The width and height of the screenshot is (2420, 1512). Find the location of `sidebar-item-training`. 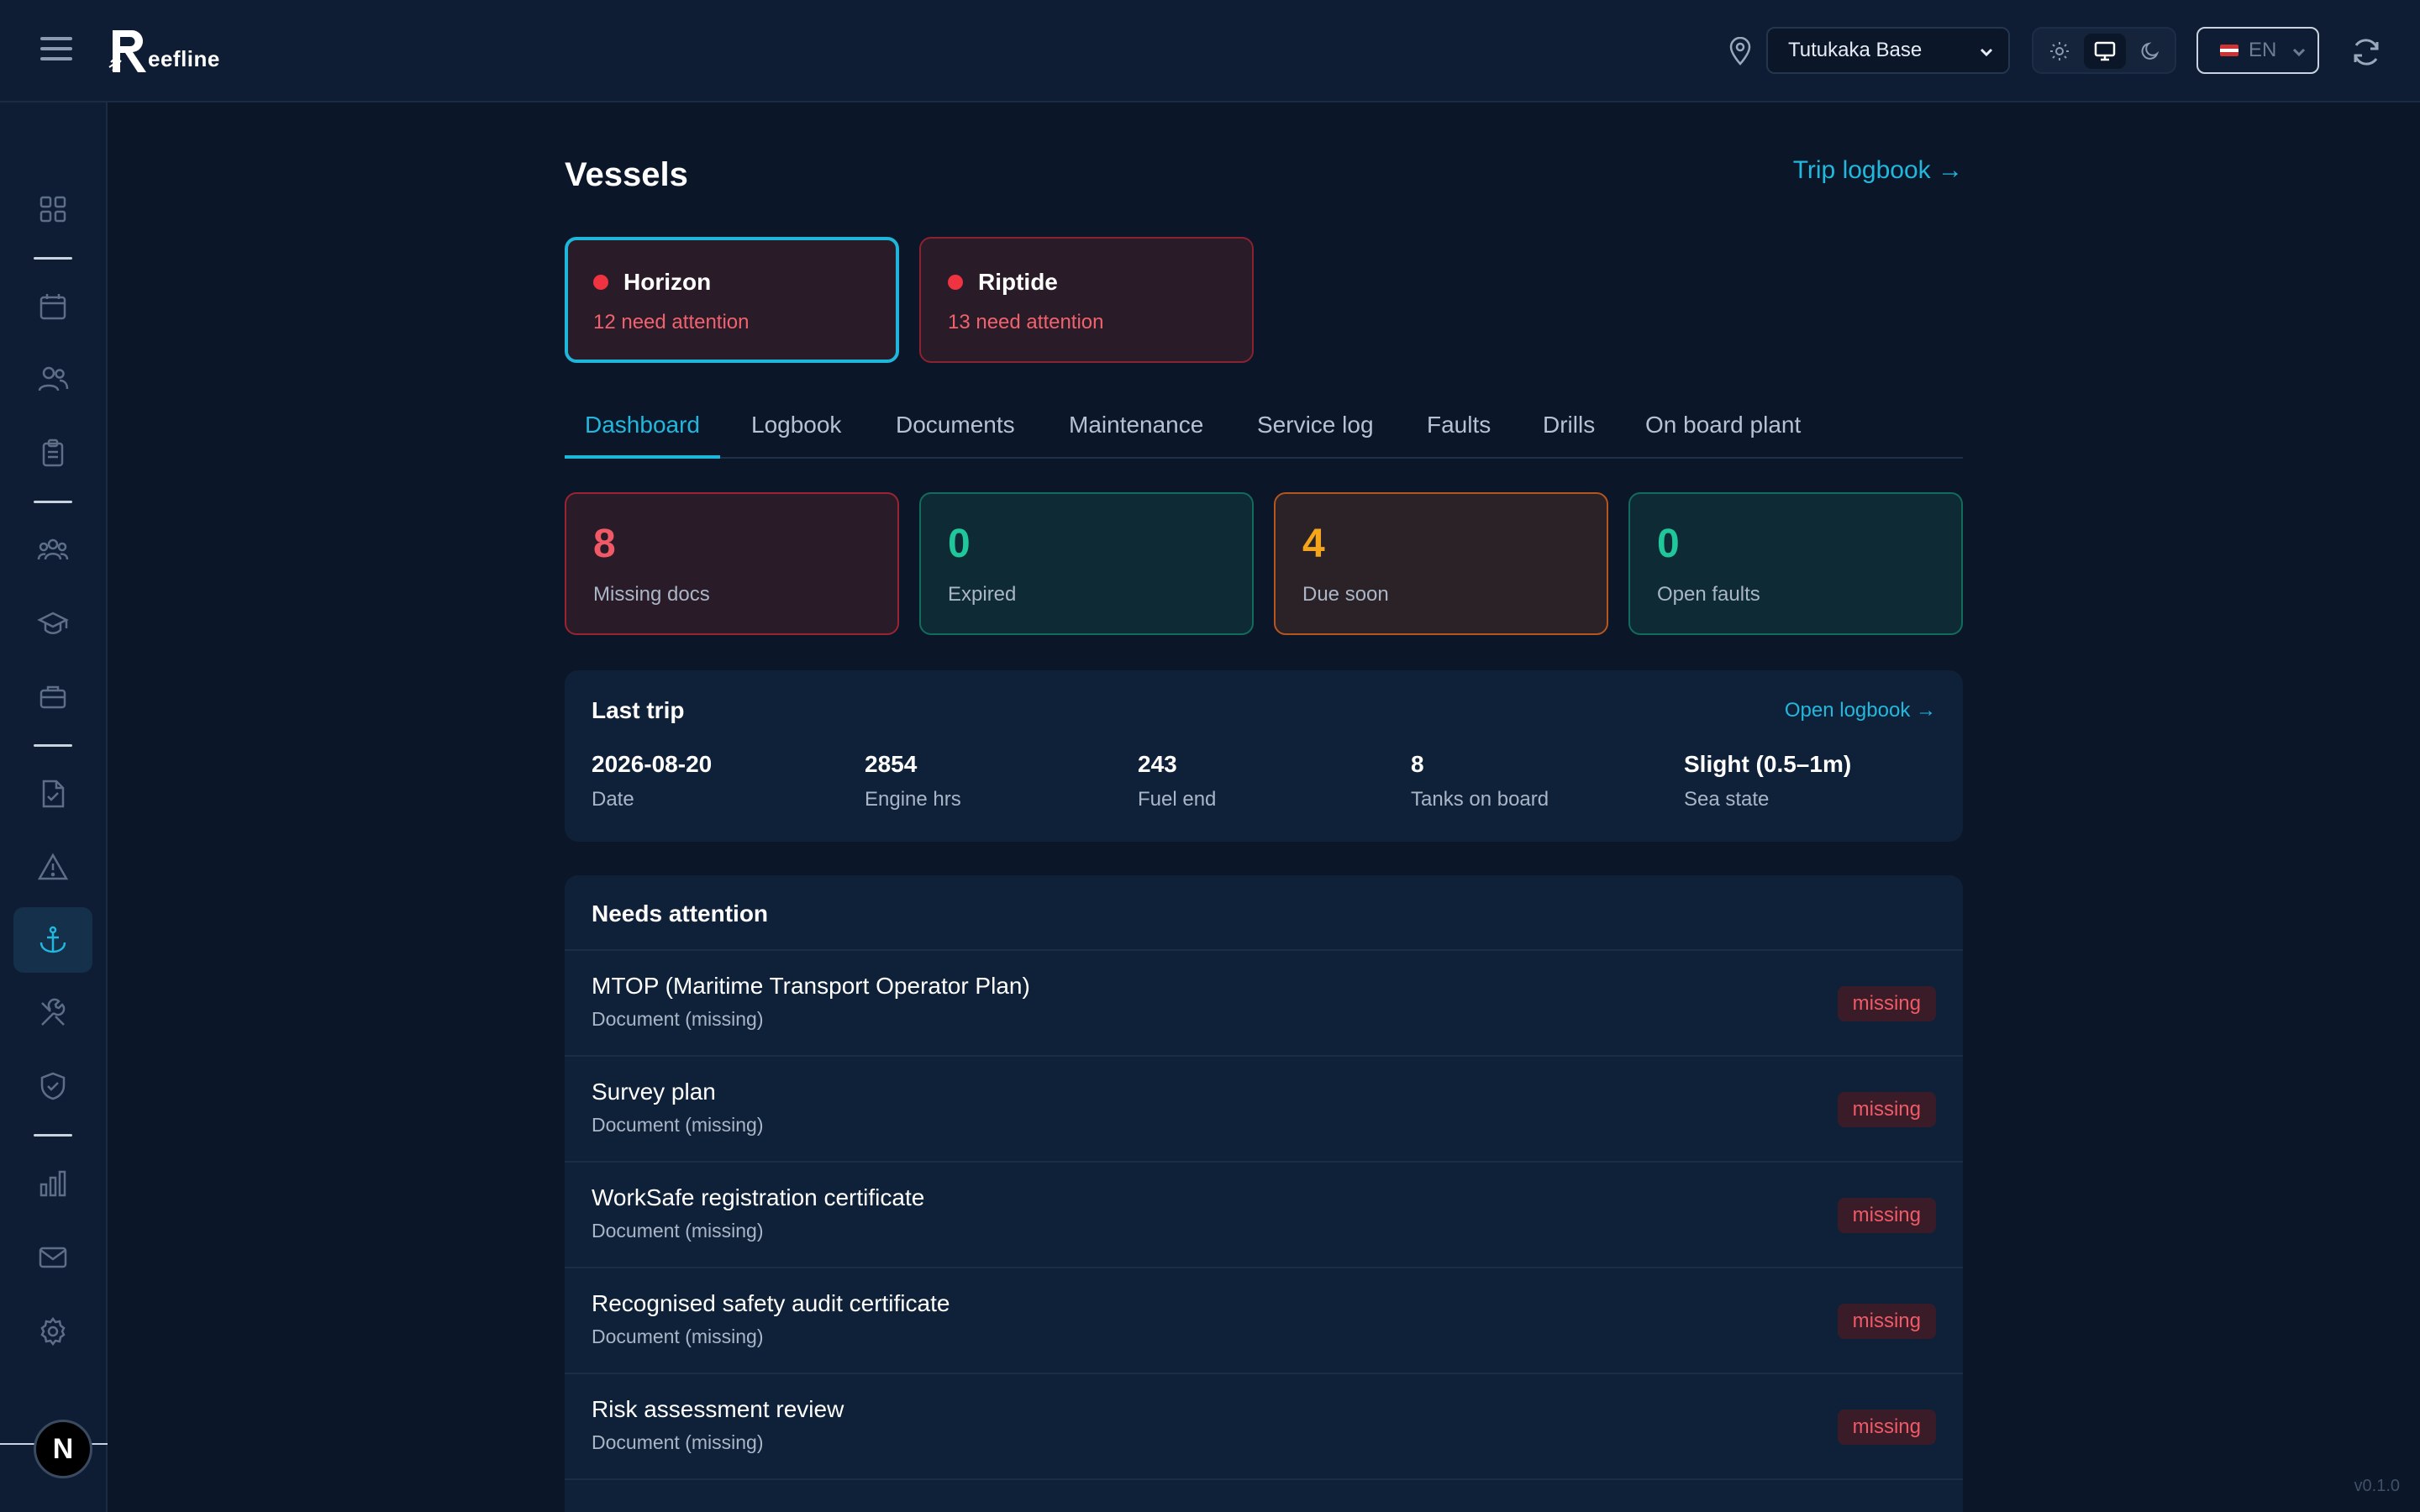

sidebar-item-training is located at coordinates (52, 624).